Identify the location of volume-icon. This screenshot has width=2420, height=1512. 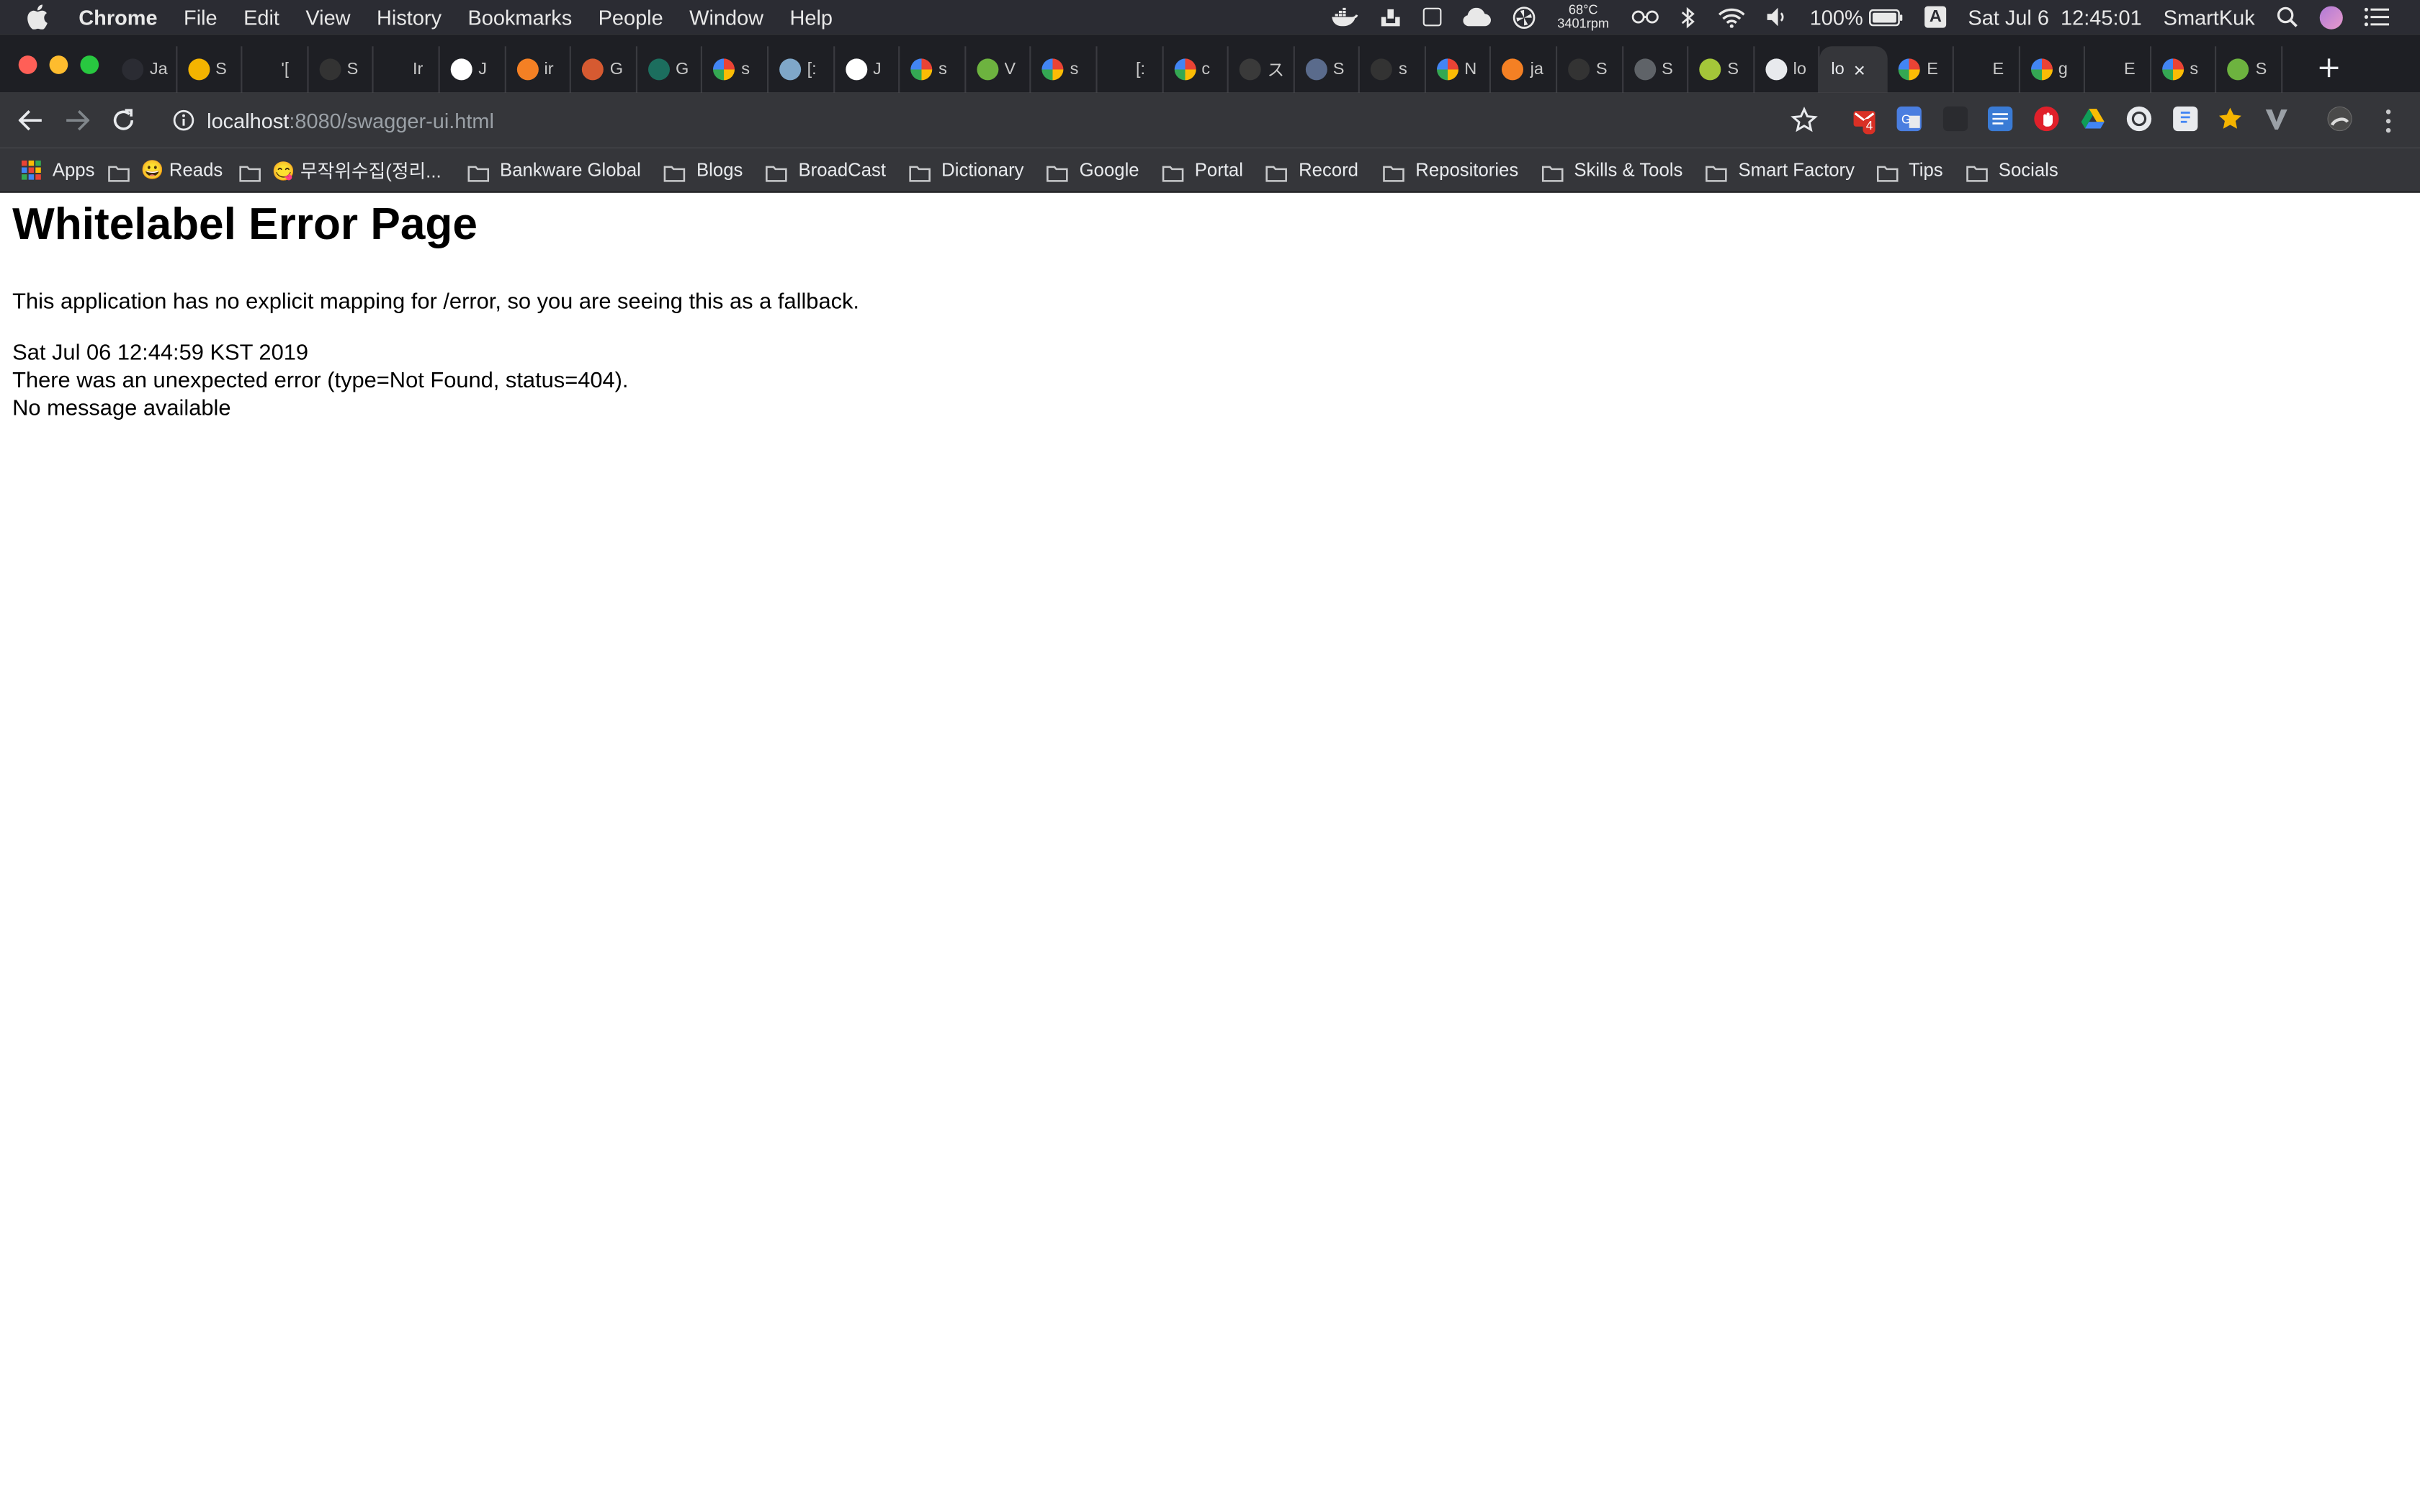
(1777, 17).